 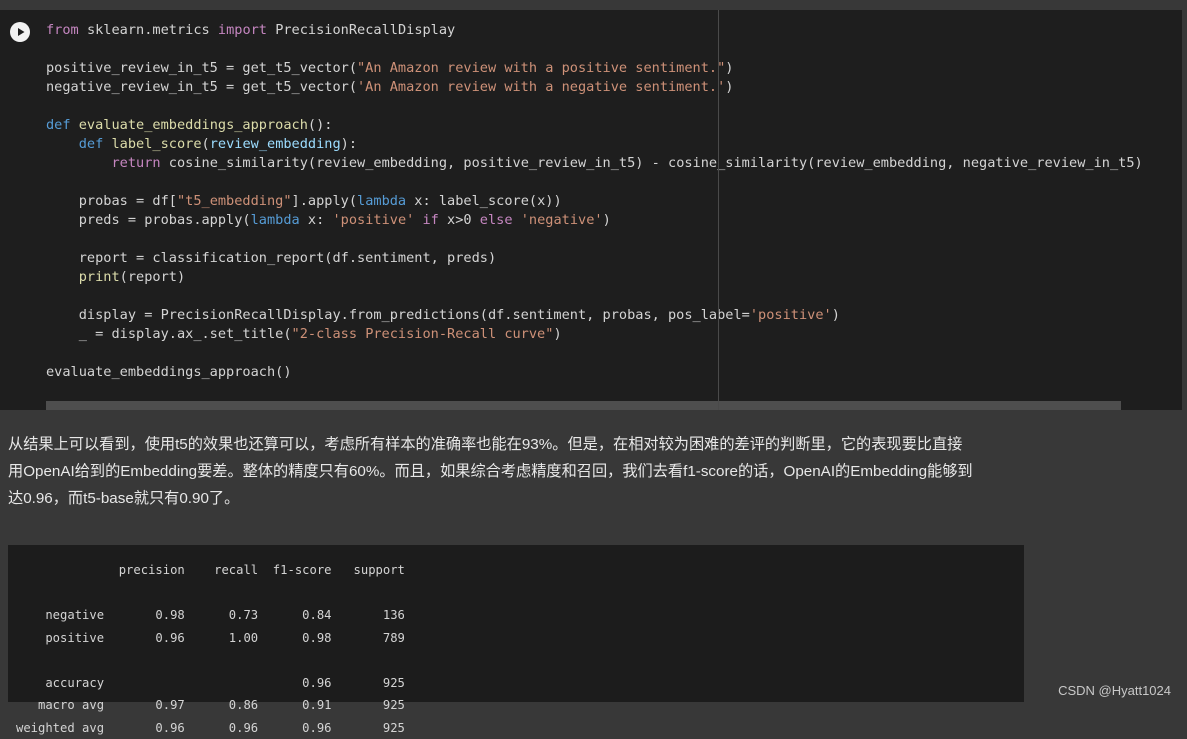 I want to click on play-icon, so click(x=21, y=32).